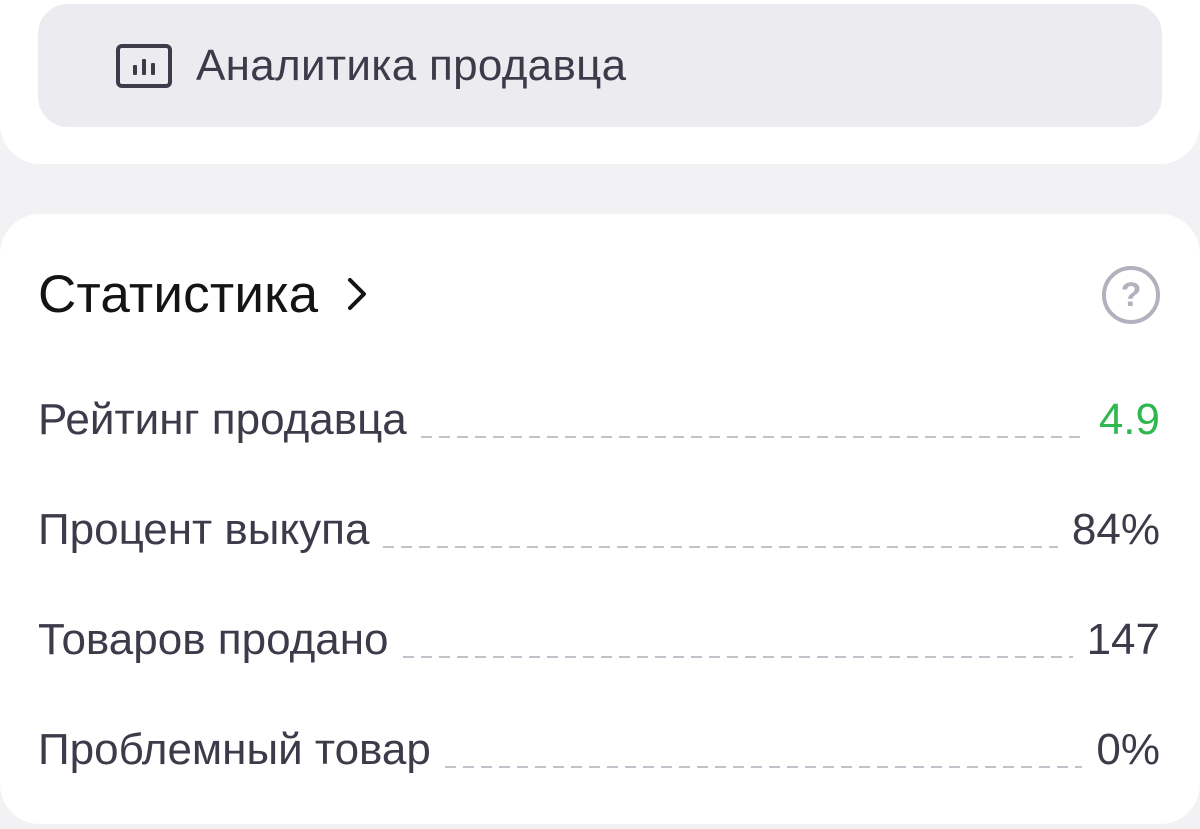 The height and width of the screenshot is (829, 1200). I want to click on chevron-right-icon, so click(357, 294).